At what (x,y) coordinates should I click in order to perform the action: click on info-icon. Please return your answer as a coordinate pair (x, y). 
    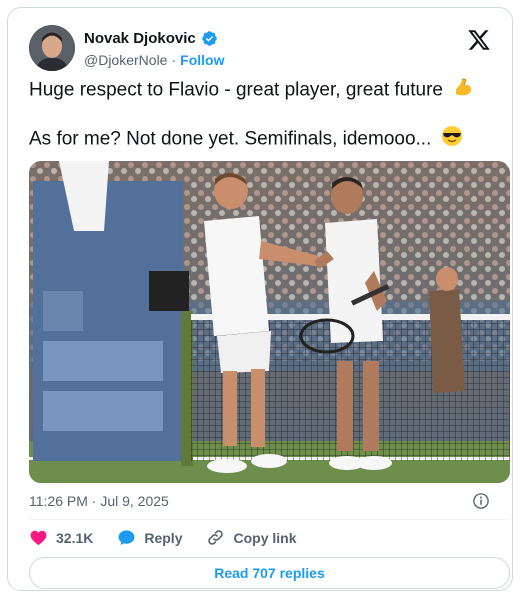
    Looking at the image, I should click on (481, 501).